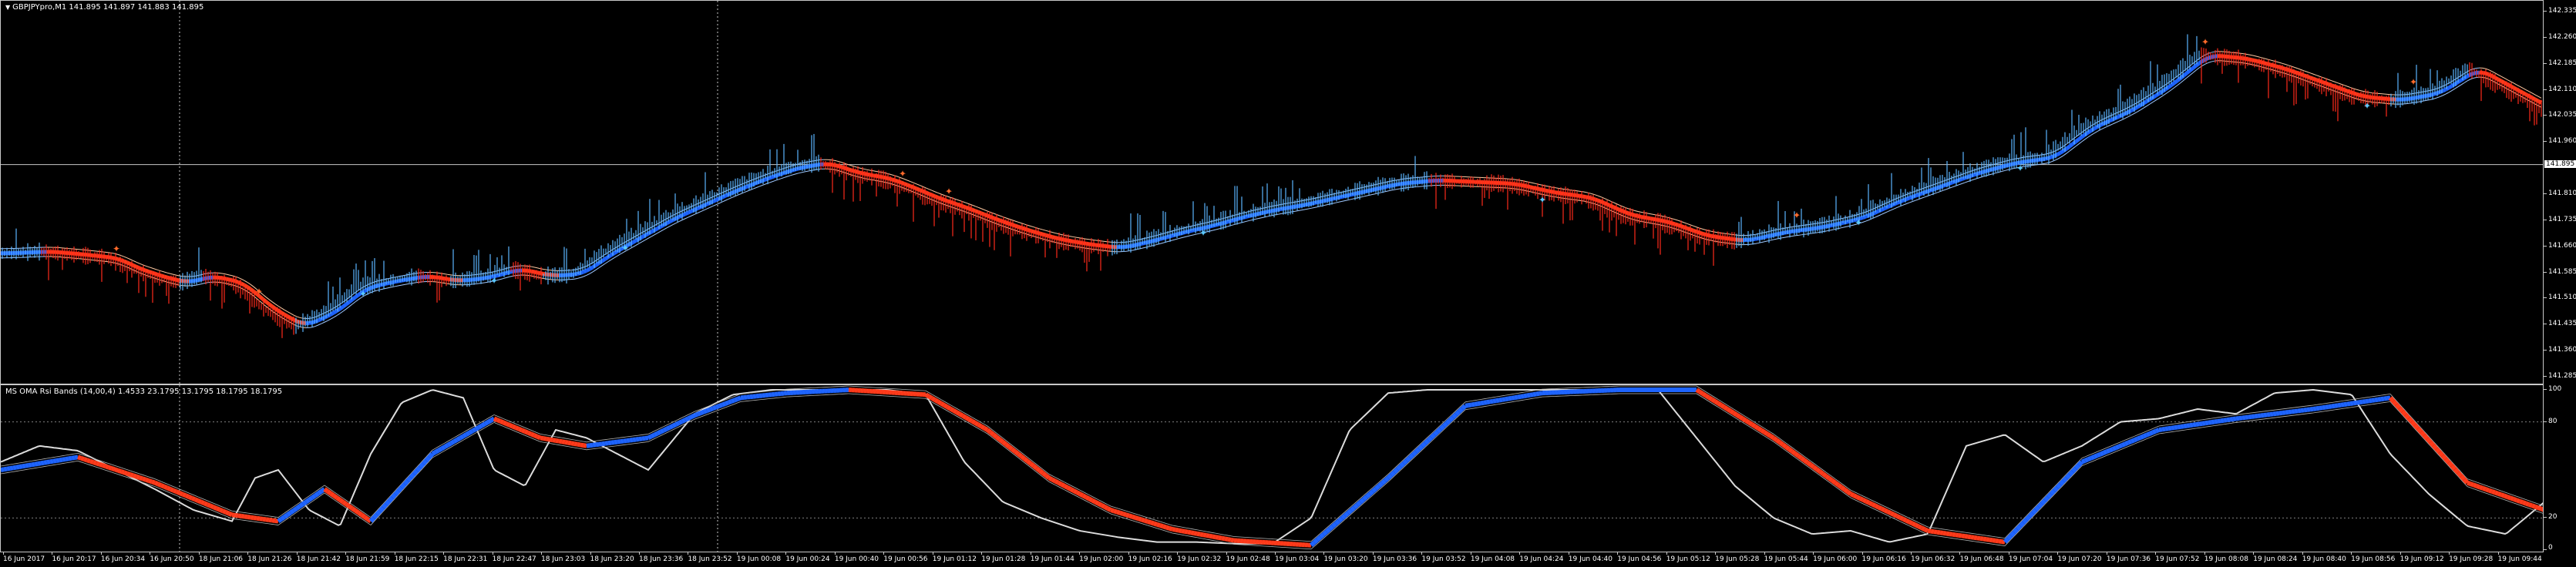 This screenshot has height=567, width=2576. I want to click on current-price-tag: 141.895, so click(2560, 163).